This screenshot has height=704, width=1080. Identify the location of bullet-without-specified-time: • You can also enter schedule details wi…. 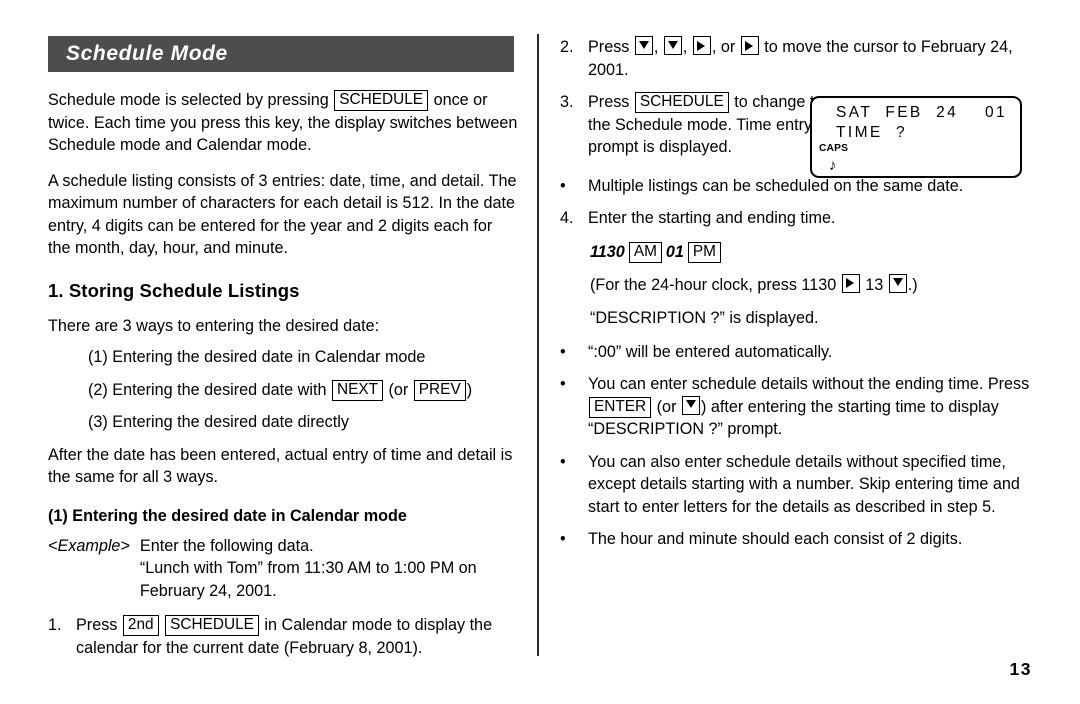
(795, 485).